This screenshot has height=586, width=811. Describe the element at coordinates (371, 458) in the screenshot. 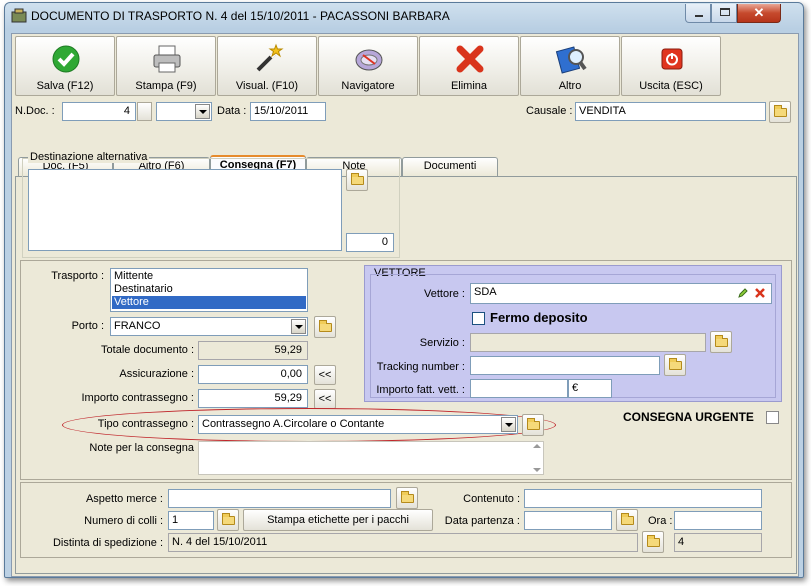

I see `note-consegna-textarea` at that location.